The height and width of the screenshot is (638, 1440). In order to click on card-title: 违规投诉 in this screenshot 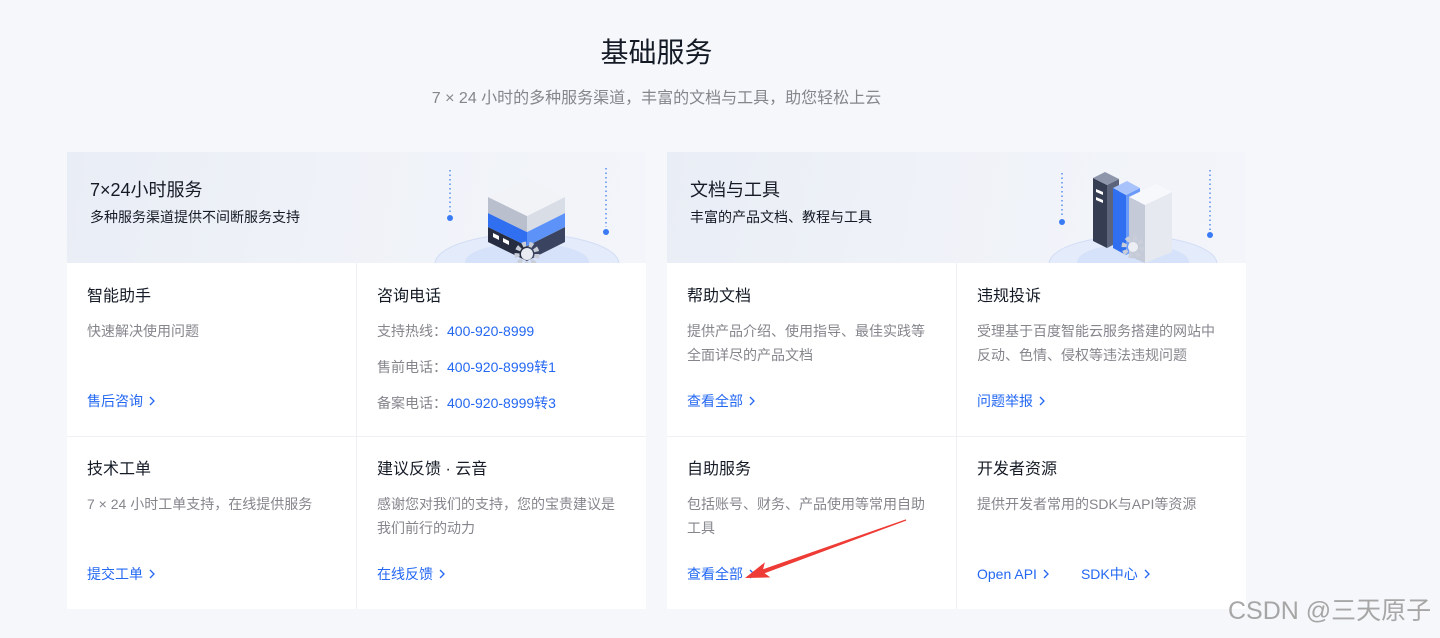, I will do `click(1009, 296)`.